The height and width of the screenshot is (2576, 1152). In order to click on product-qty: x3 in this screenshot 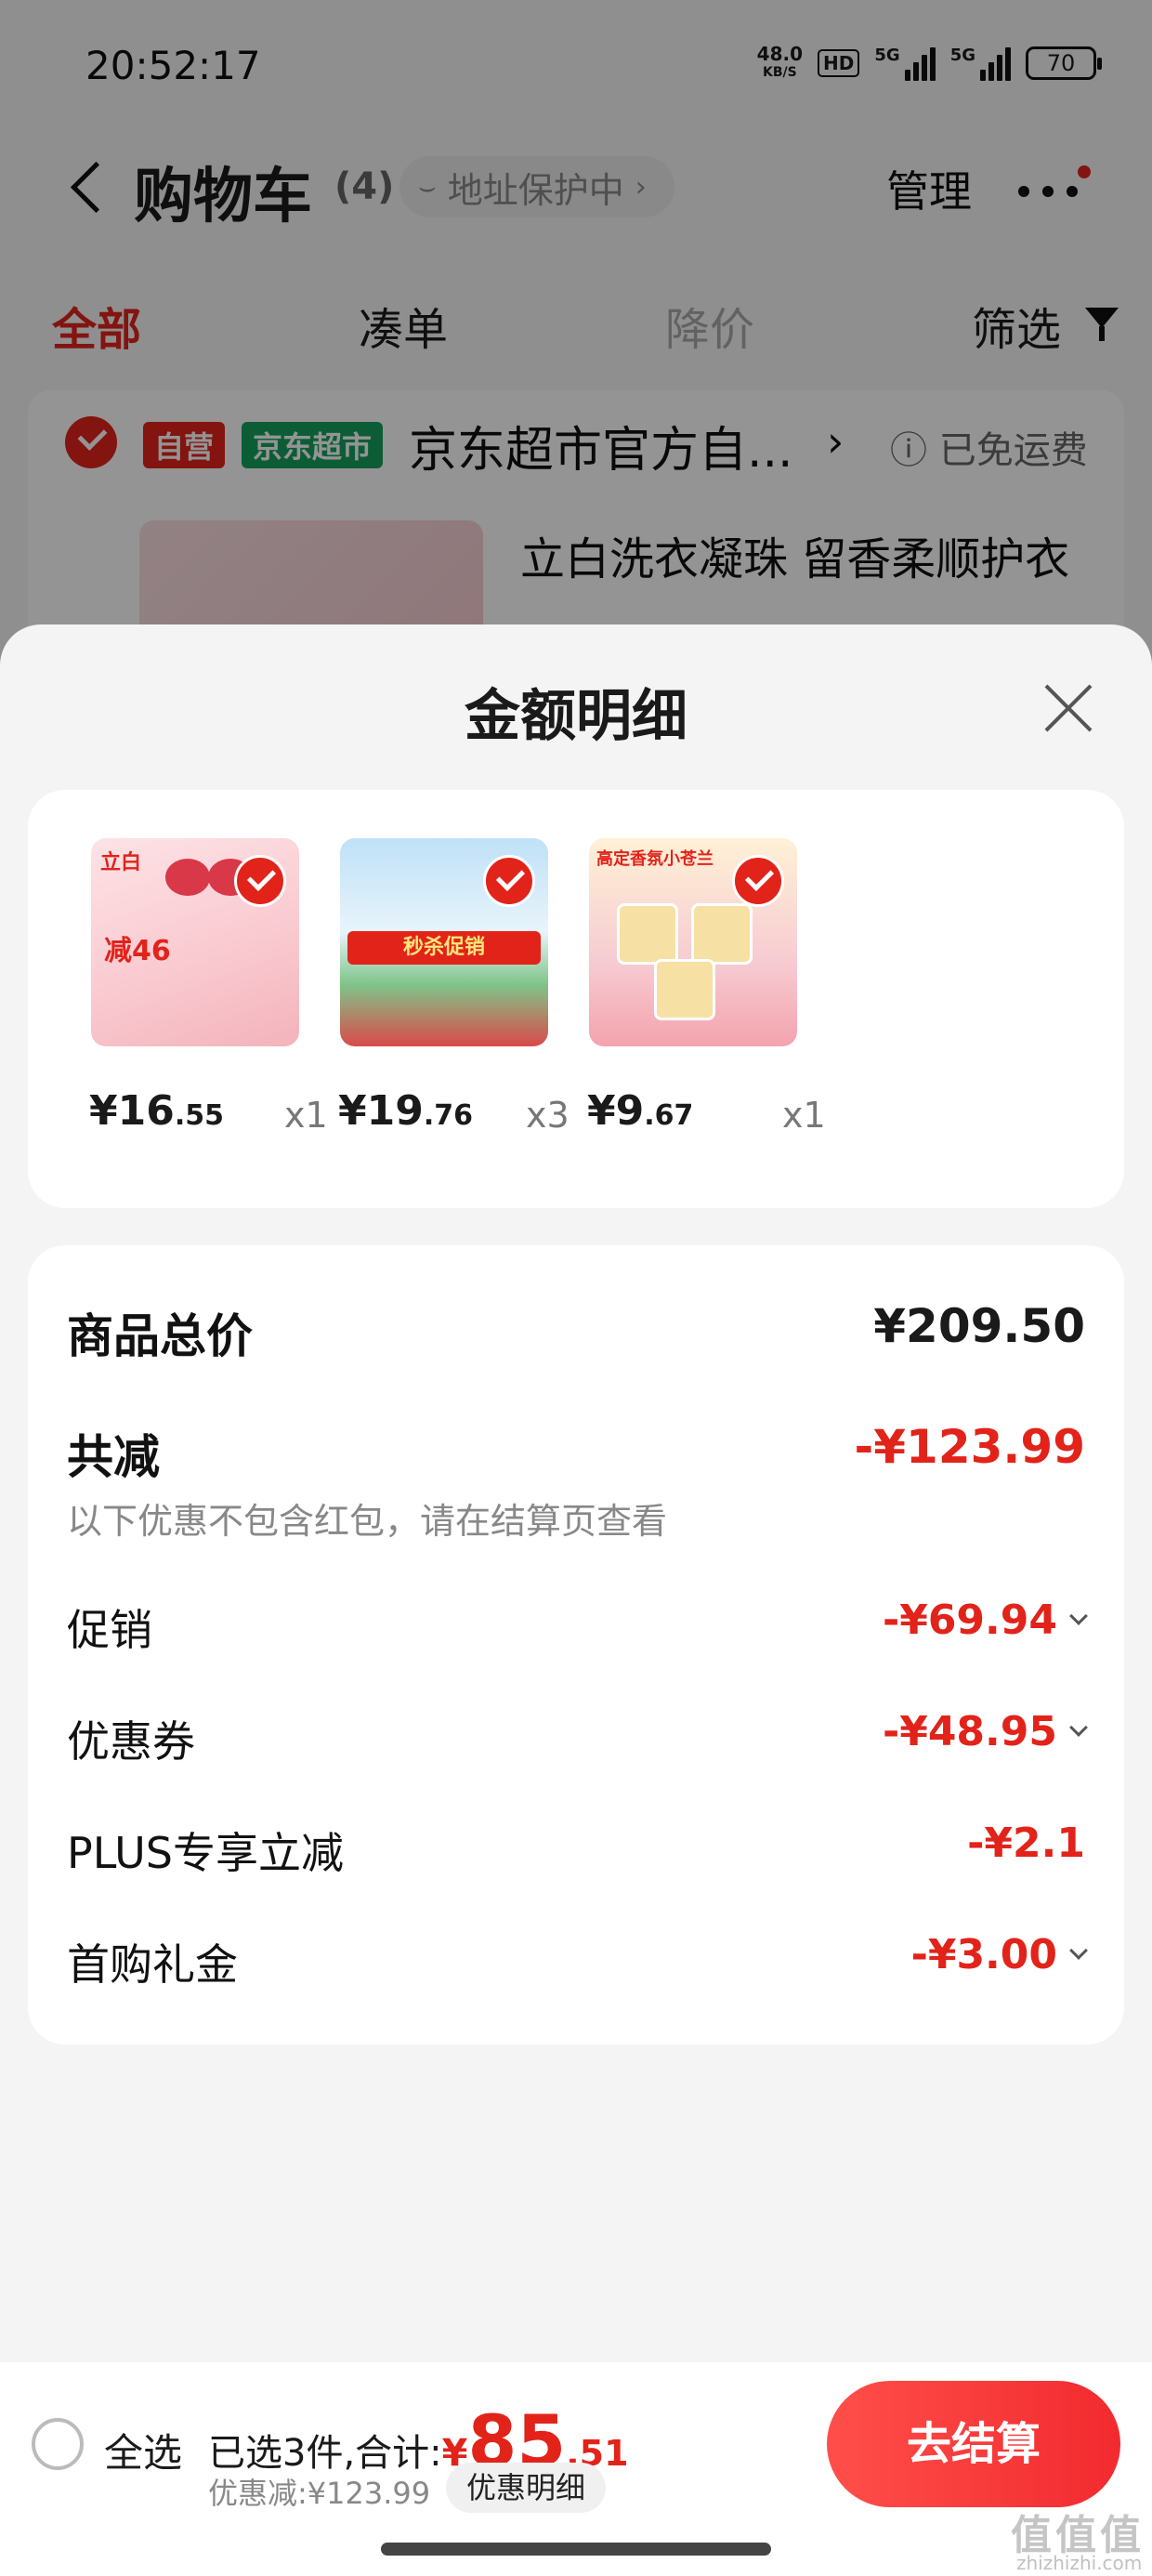, I will do `click(547, 1115)`.